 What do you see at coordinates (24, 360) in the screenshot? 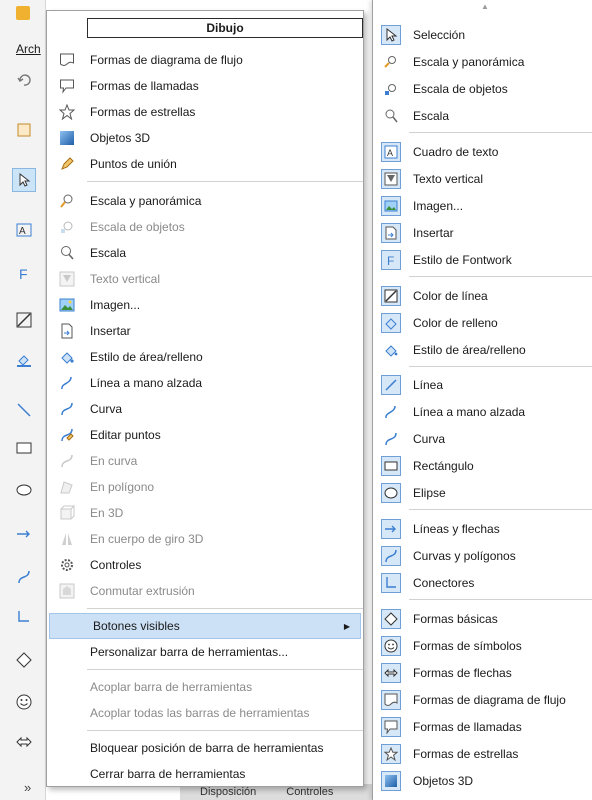
I see `fill-color-tool-icon` at bounding box center [24, 360].